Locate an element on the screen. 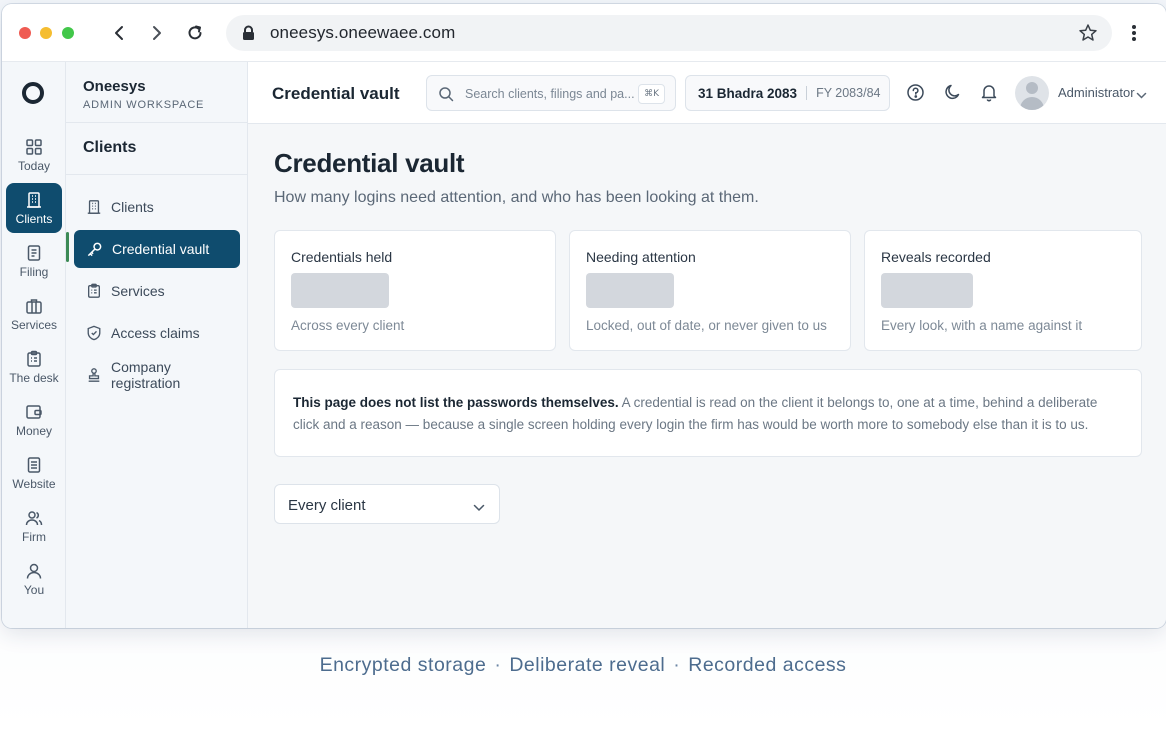 Image resolution: width=1166 pixels, height=729 pixels. rail-item-services: Services is located at coordinates (34, 314).